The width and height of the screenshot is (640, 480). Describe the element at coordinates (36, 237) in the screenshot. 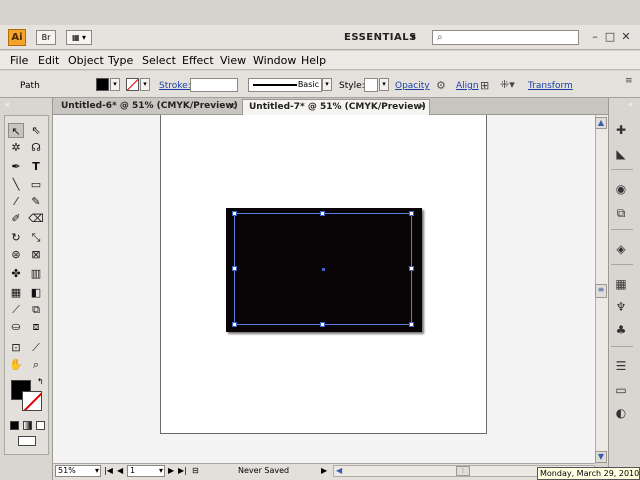

I see `scale-tool-icon: ⤡` at that location.